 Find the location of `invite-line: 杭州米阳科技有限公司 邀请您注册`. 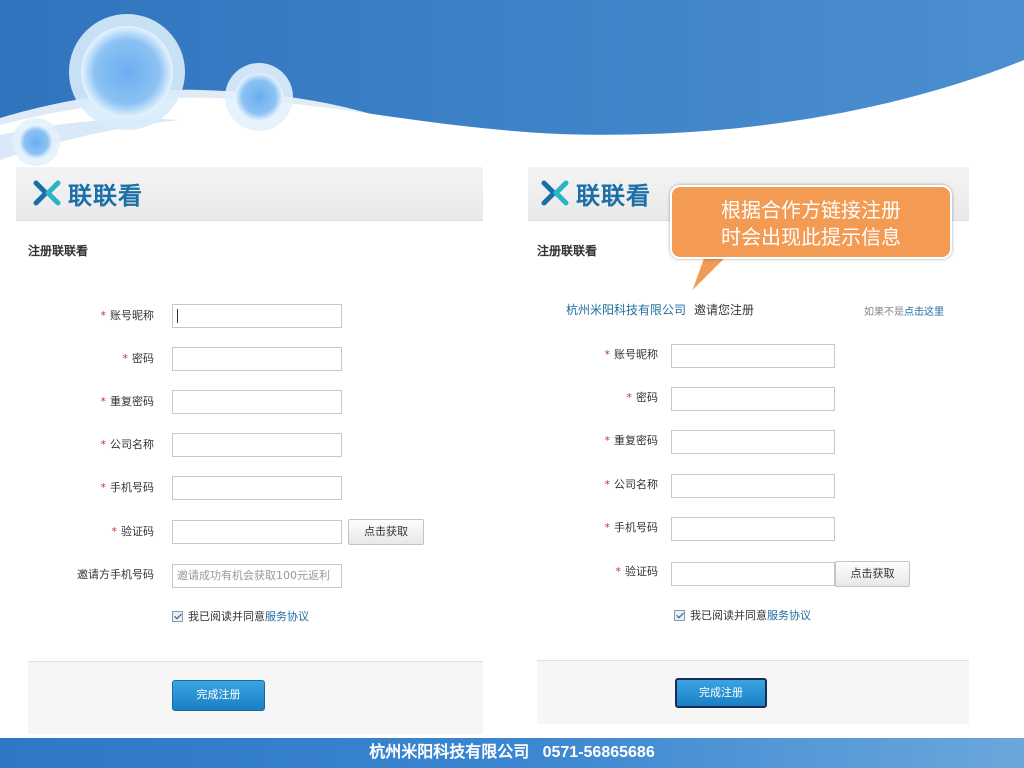

invite-line: 杭州米阳科技有限公司 邀请您注册 is located at coordinates (660, 309).